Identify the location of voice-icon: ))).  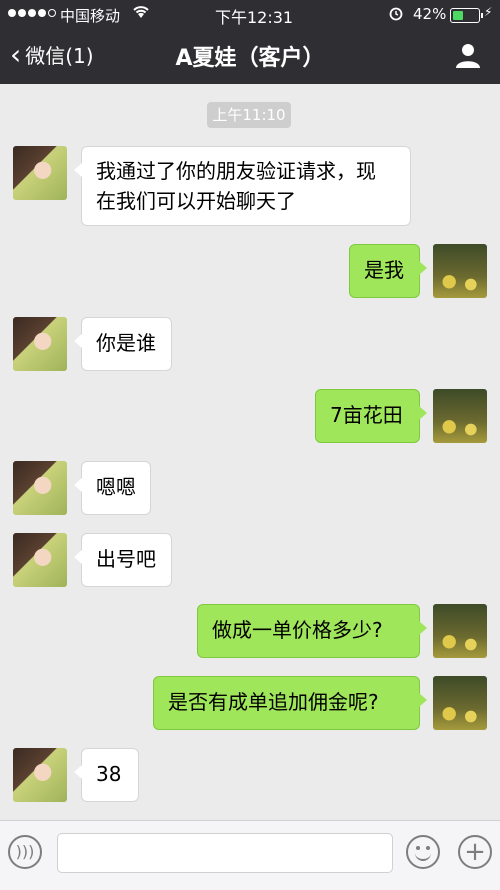
(25, 852).